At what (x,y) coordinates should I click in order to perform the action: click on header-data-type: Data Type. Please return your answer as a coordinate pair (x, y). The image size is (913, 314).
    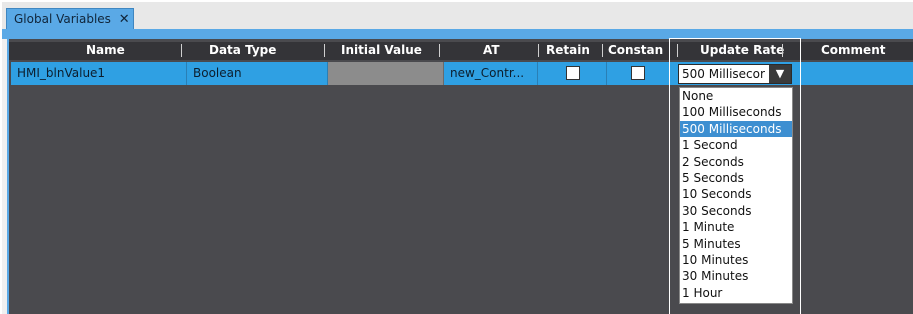
    Looking at the image, I should click on (242, 50).